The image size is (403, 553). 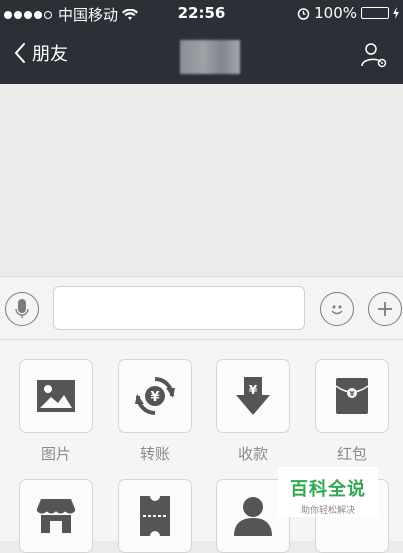 I want to click on navigation-bar: 朋友, so click(x=201, y=57).